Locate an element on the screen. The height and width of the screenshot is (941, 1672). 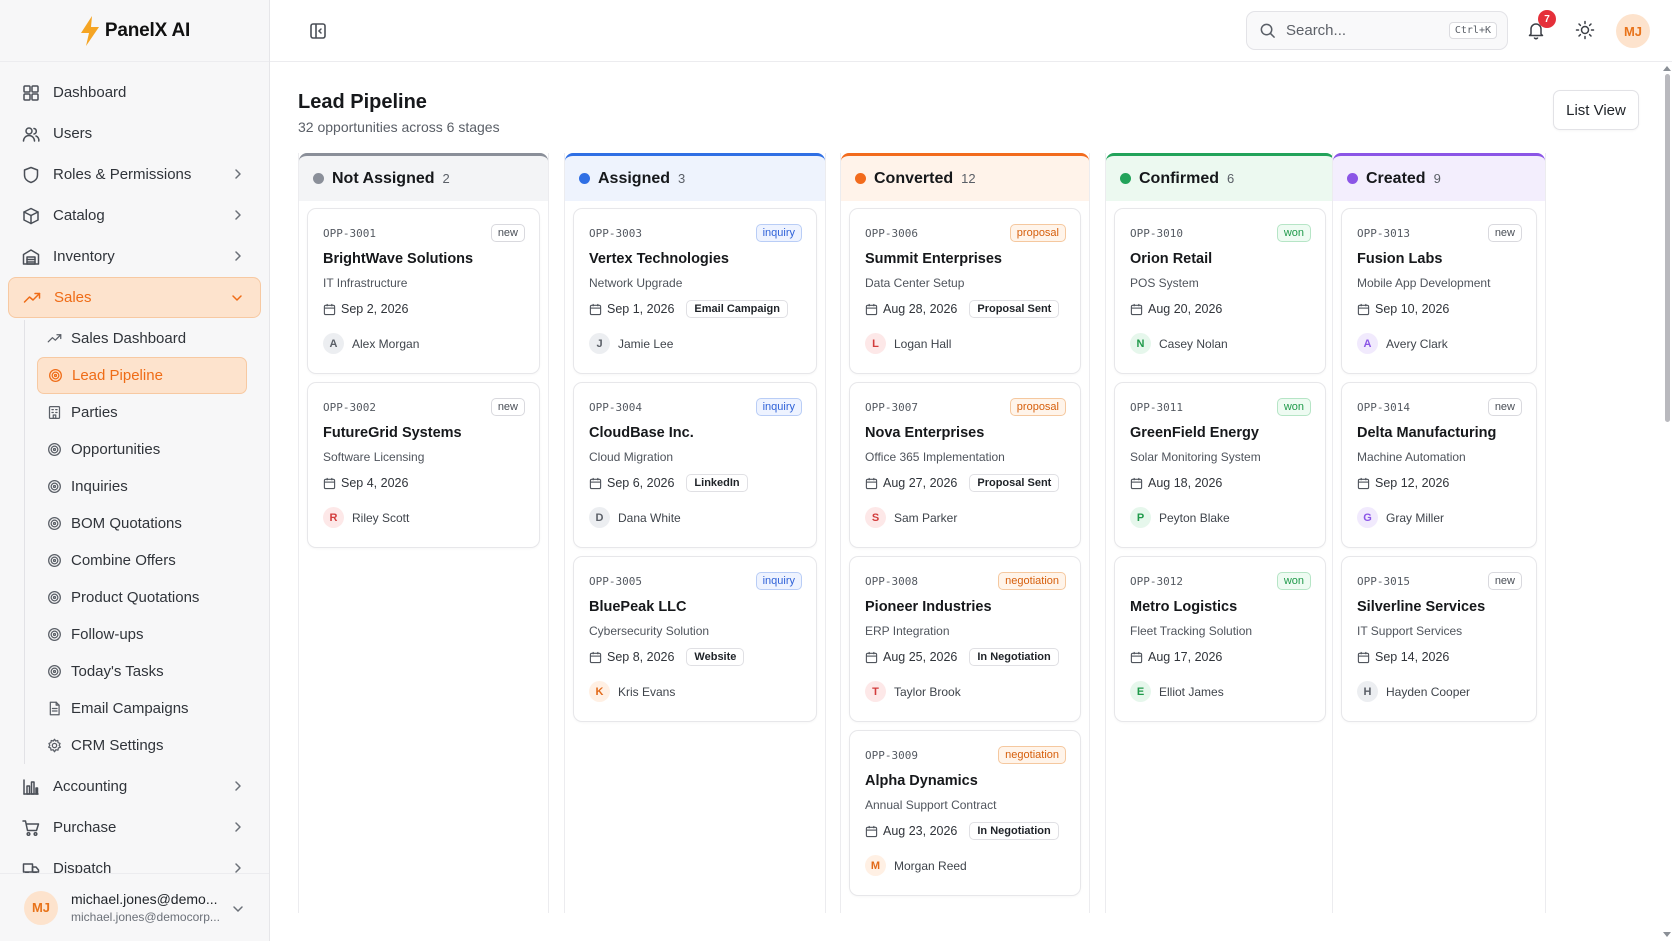
search-input is located at coordinates (1361, 30).